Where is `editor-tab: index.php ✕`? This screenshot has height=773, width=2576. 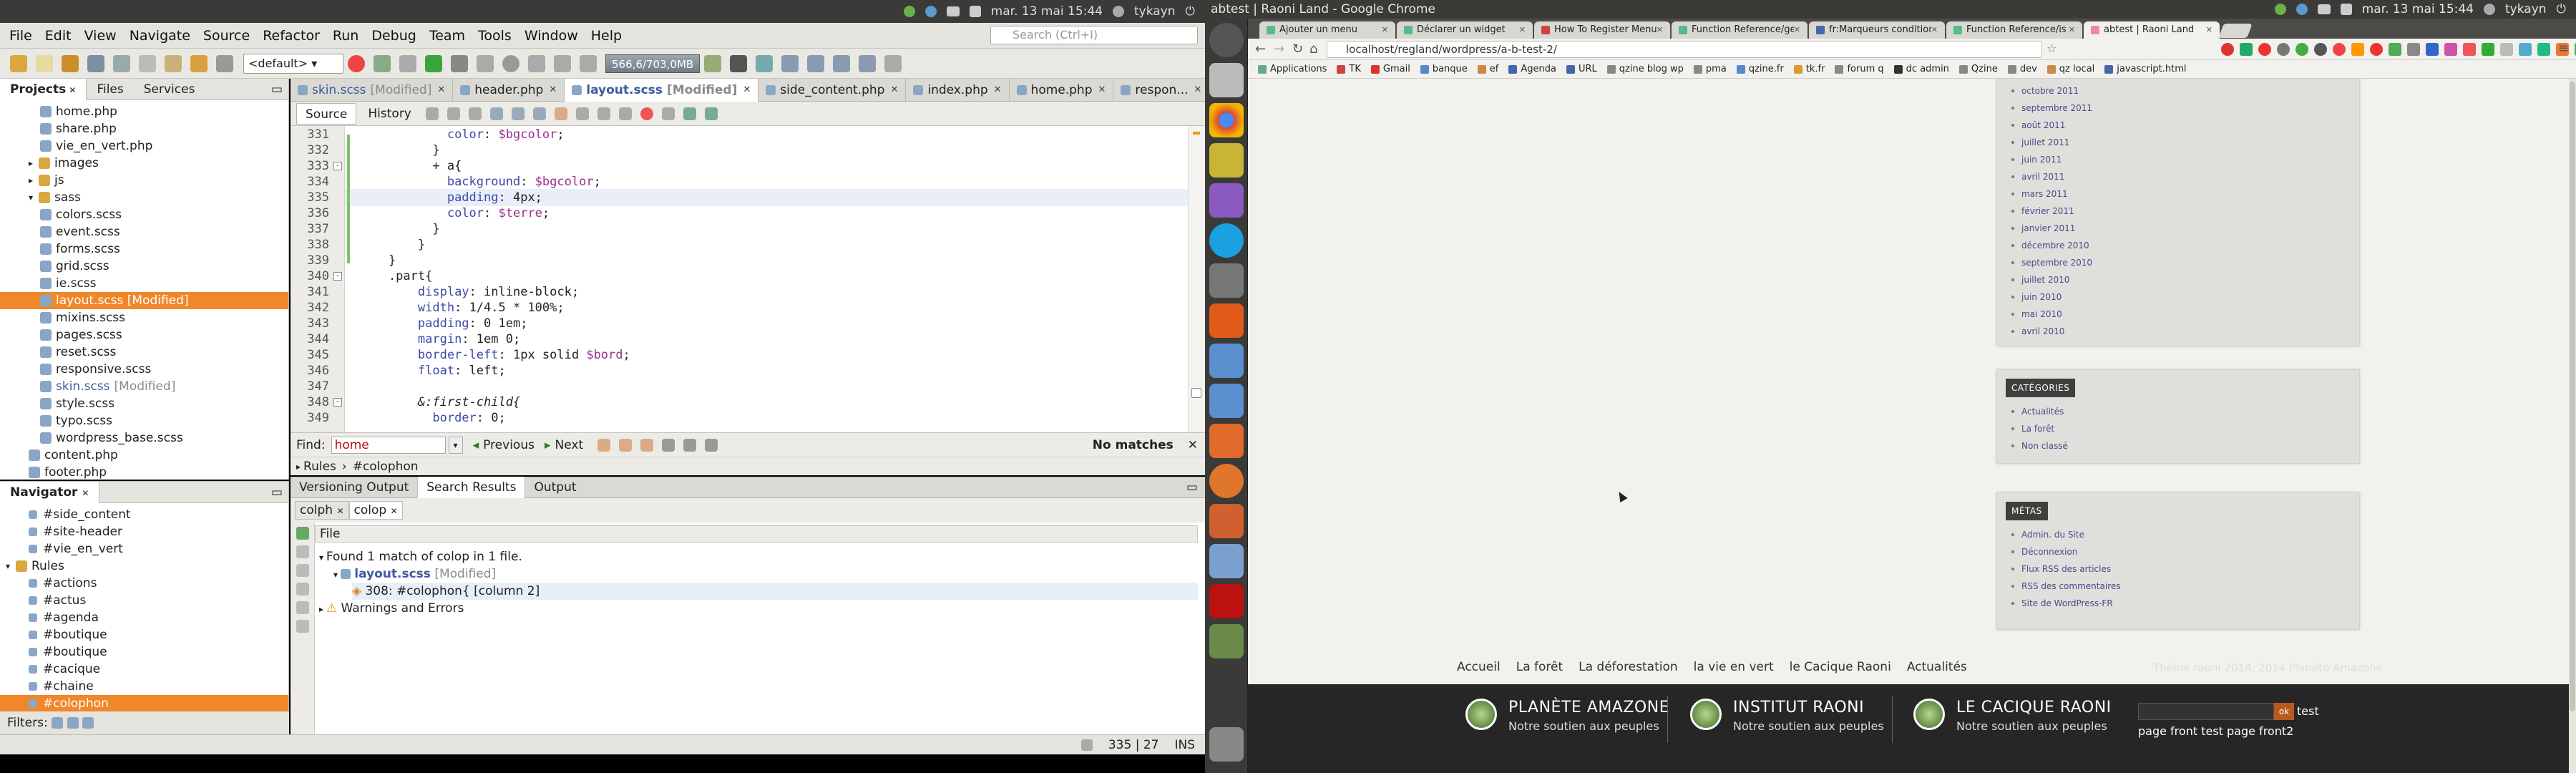 editor-tab: index.php ✕ is located at coordinates (958, 90).